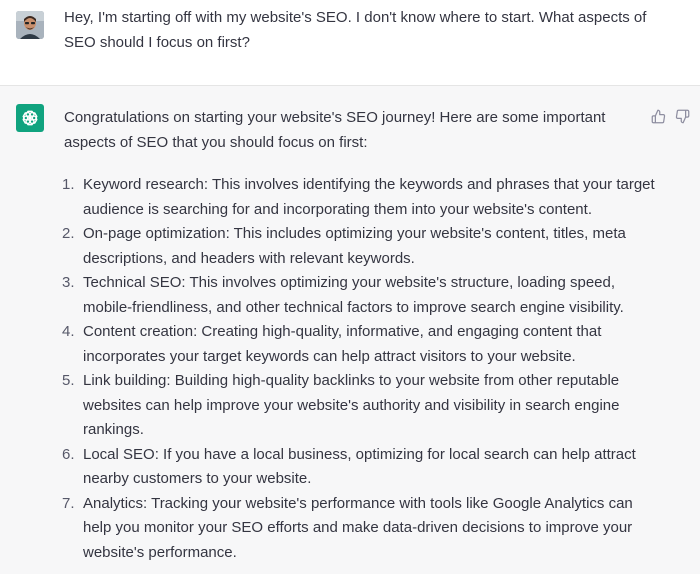 Image resolution: width=700 pixels, height=574 pixels. What do you see at coordinates (68, 454) in the screenshot?
I see `list-item-number: 6.` at bounding box center [68, 454].